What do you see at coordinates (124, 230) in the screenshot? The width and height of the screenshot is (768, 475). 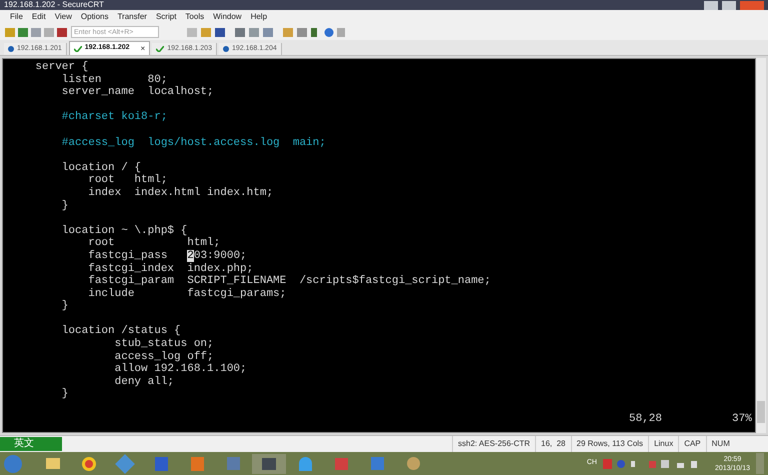 I see `code-line: location ~ \.php$ {` at bounding box center [124, 230].